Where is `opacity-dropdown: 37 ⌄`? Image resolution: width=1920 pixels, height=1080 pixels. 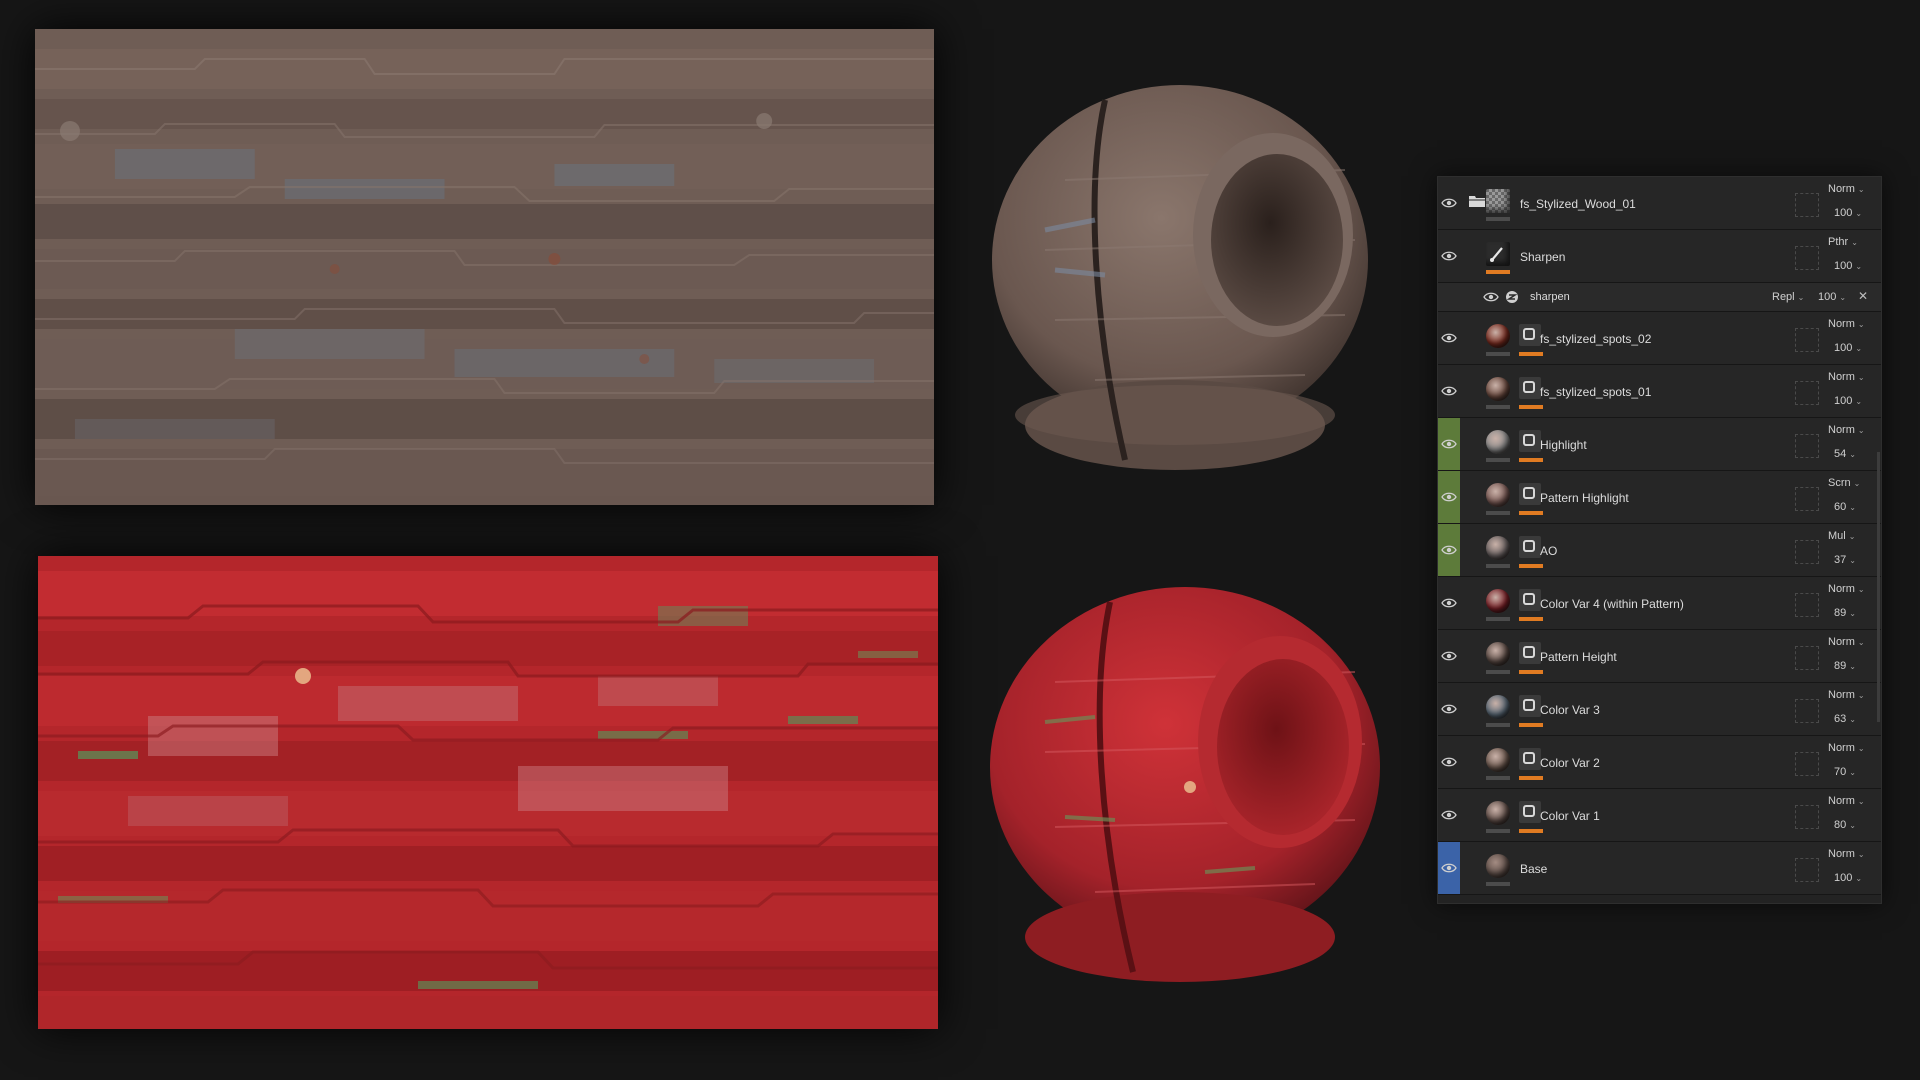
opacity-dropdown: 37 ⌄ is located at coordinates (1845, 560).